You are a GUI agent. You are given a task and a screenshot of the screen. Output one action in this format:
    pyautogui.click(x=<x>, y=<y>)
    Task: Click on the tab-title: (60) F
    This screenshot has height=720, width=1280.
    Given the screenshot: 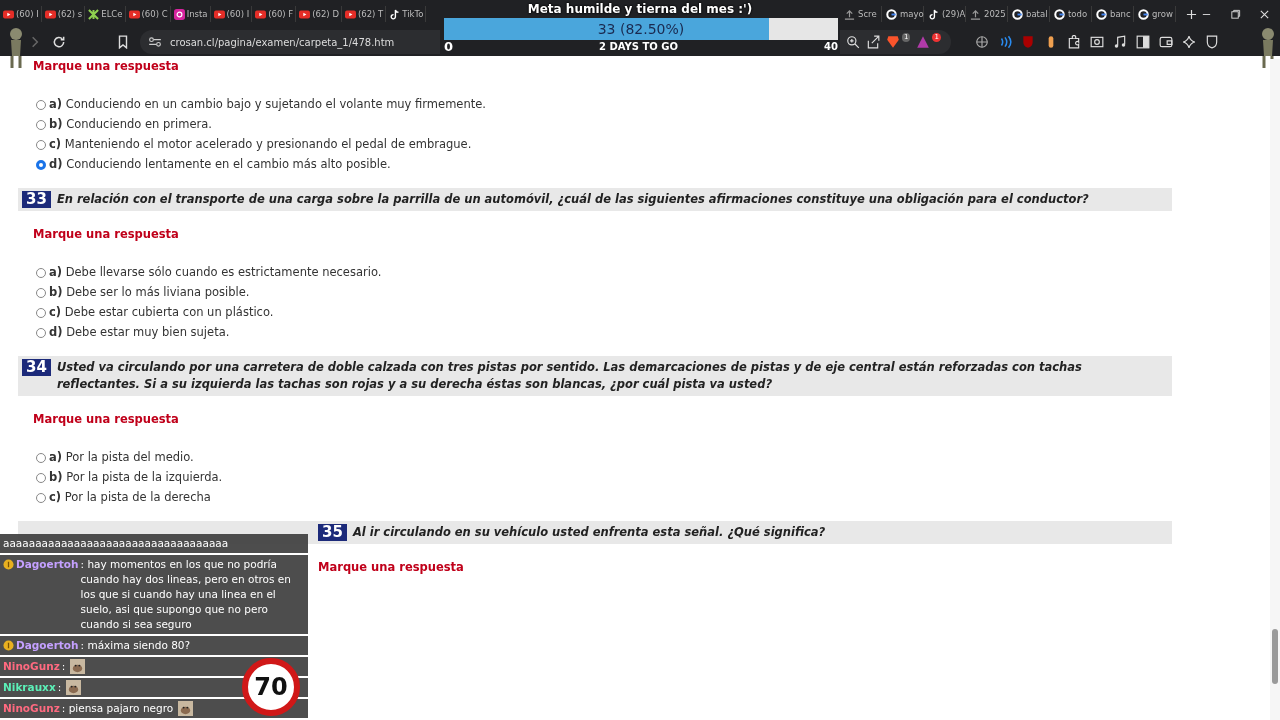 What is the action you would take?
    pyautogui.click(x=281, y=14)
    